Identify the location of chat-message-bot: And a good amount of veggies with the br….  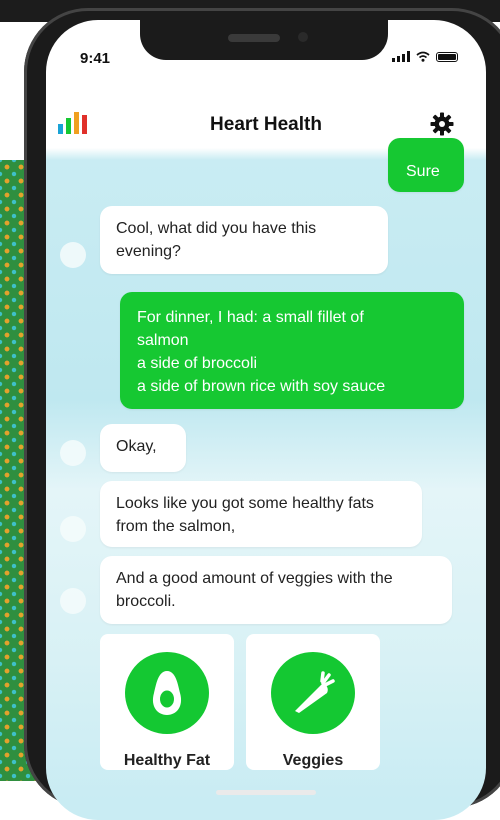
(276, 590).